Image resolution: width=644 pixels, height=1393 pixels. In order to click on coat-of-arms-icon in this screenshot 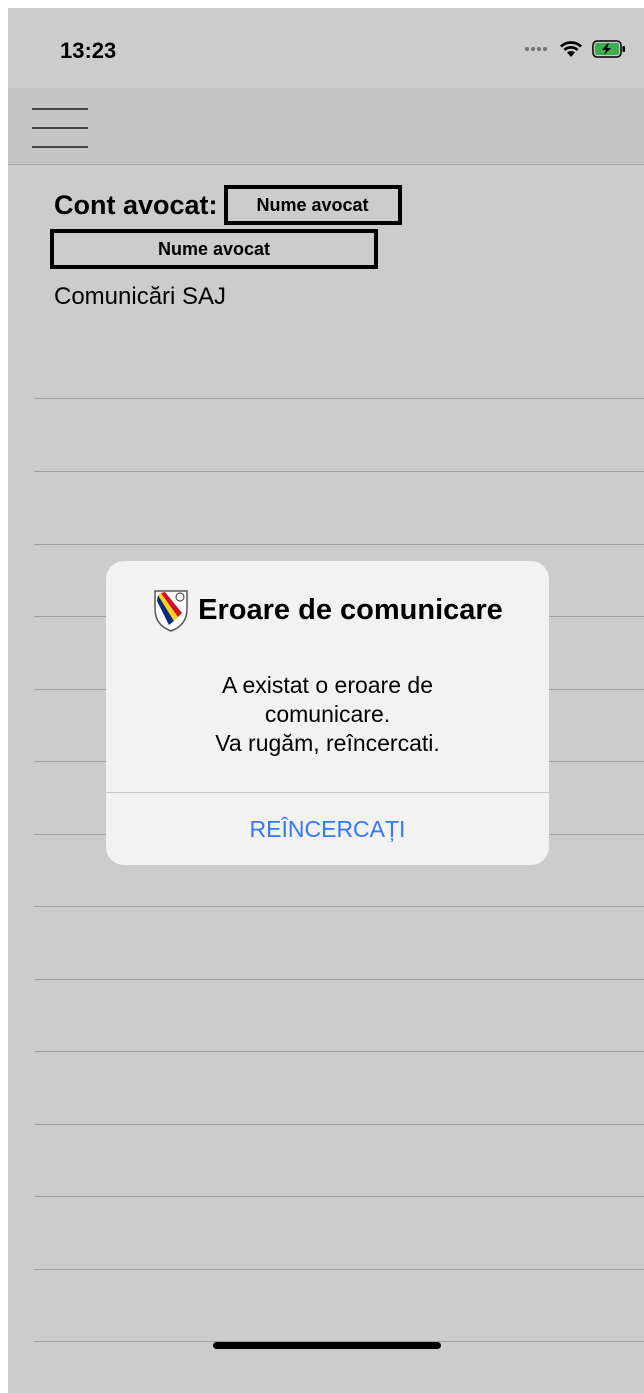, I will do `click(171, 611)`.